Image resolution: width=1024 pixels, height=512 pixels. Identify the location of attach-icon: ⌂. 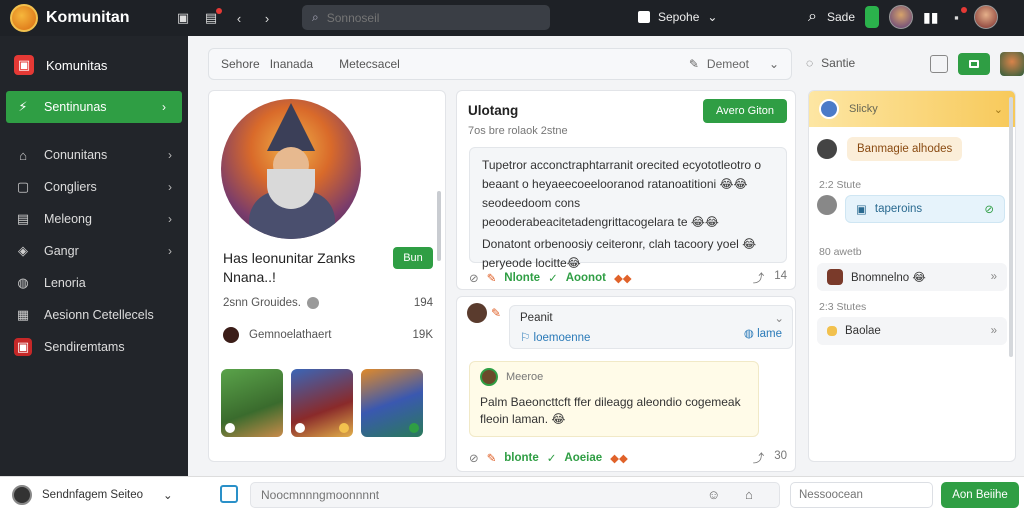
(749, 494).